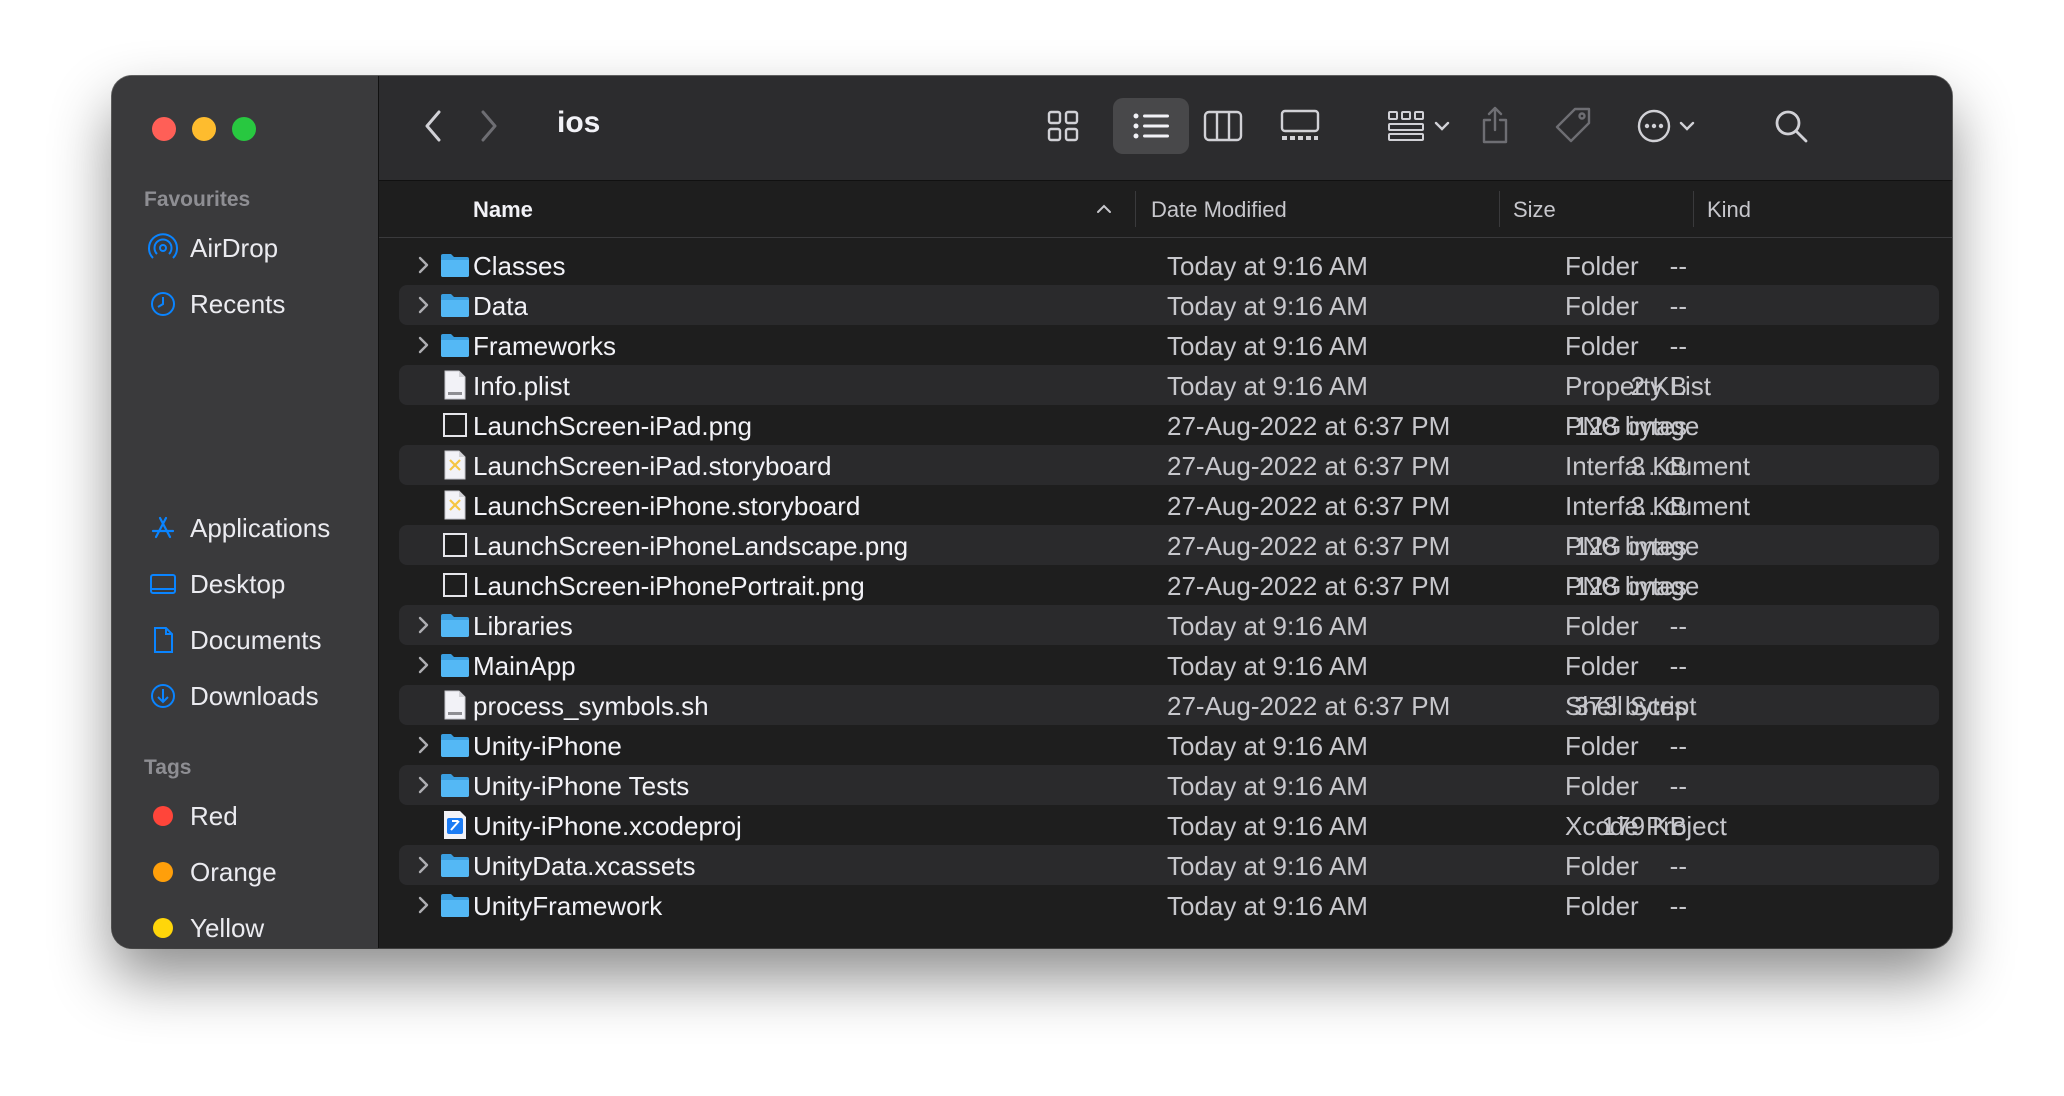  I want to click on minimize-button, so click(204, 129).